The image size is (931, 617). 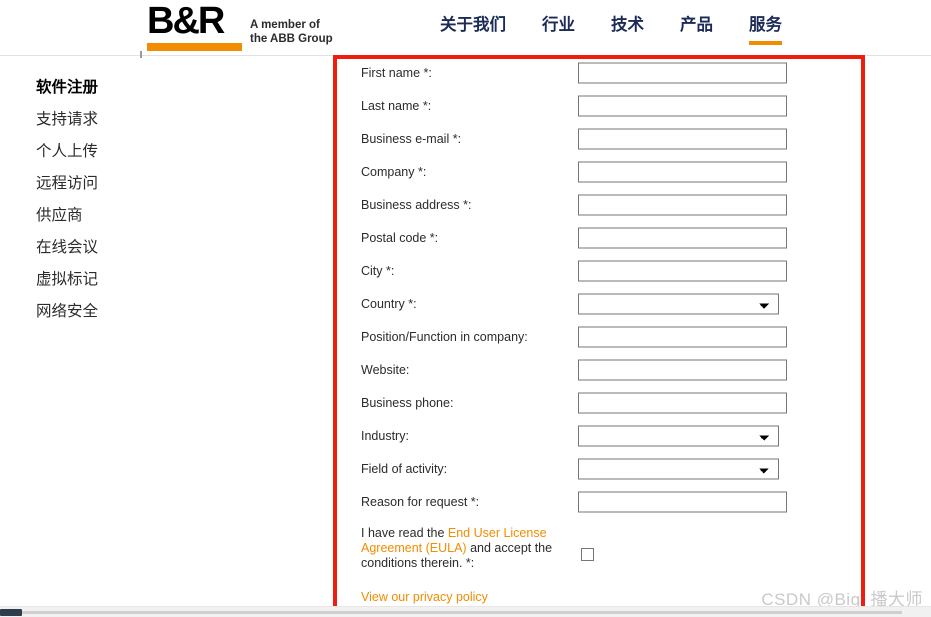 What do you see at coordinates (194, 47) in the screenshot?
I see `logo-orange-bar` at bounding box center [194, 47].